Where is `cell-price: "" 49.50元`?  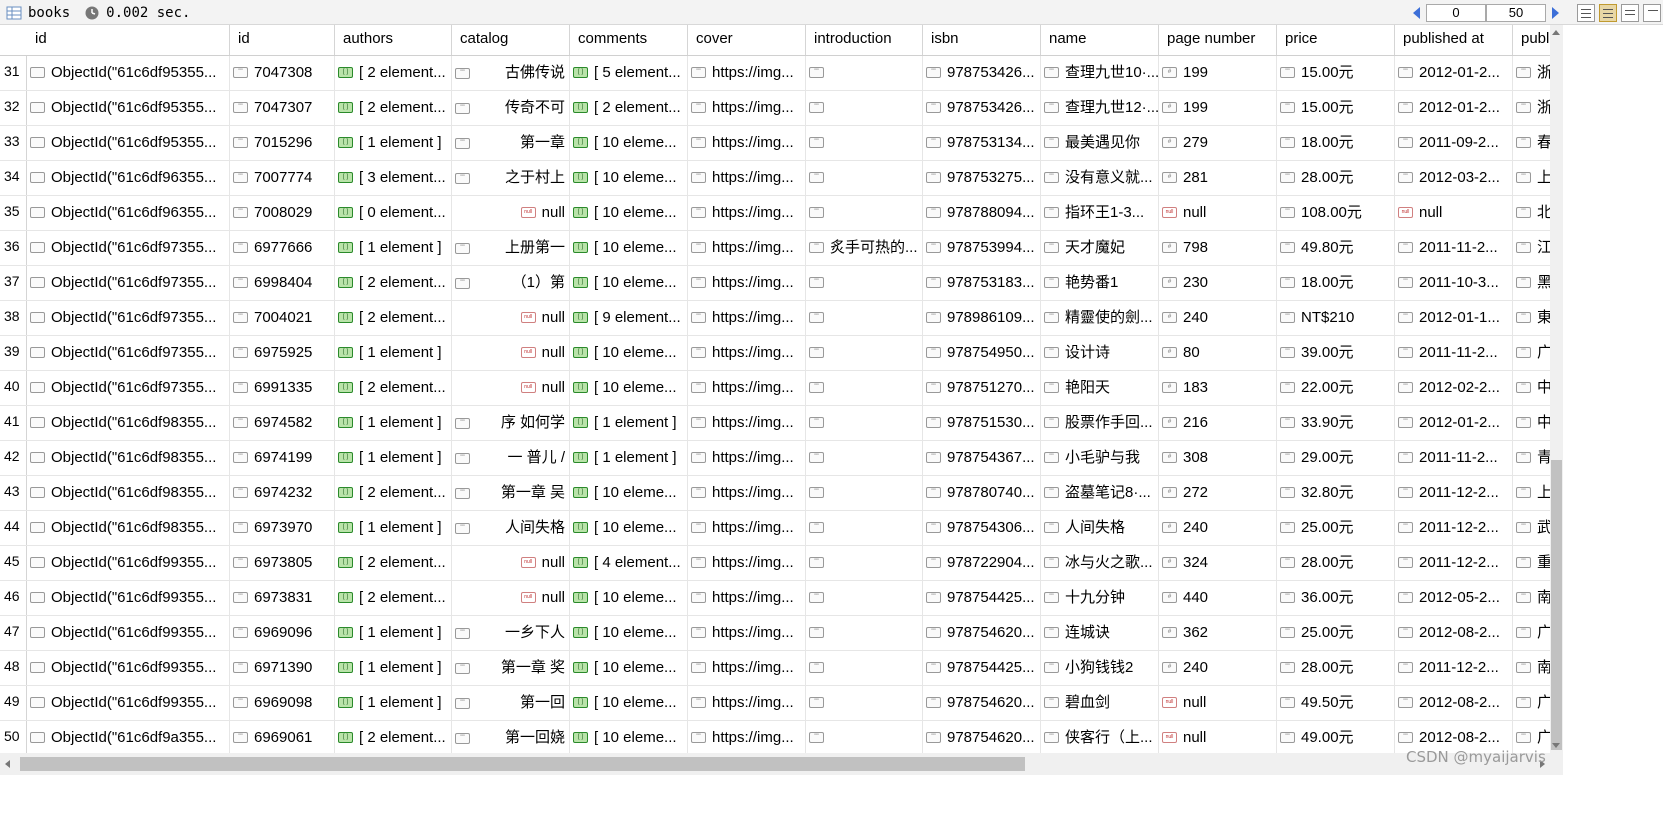
cell-price: "" 49.50元 is located at coordinates (1336, 703).